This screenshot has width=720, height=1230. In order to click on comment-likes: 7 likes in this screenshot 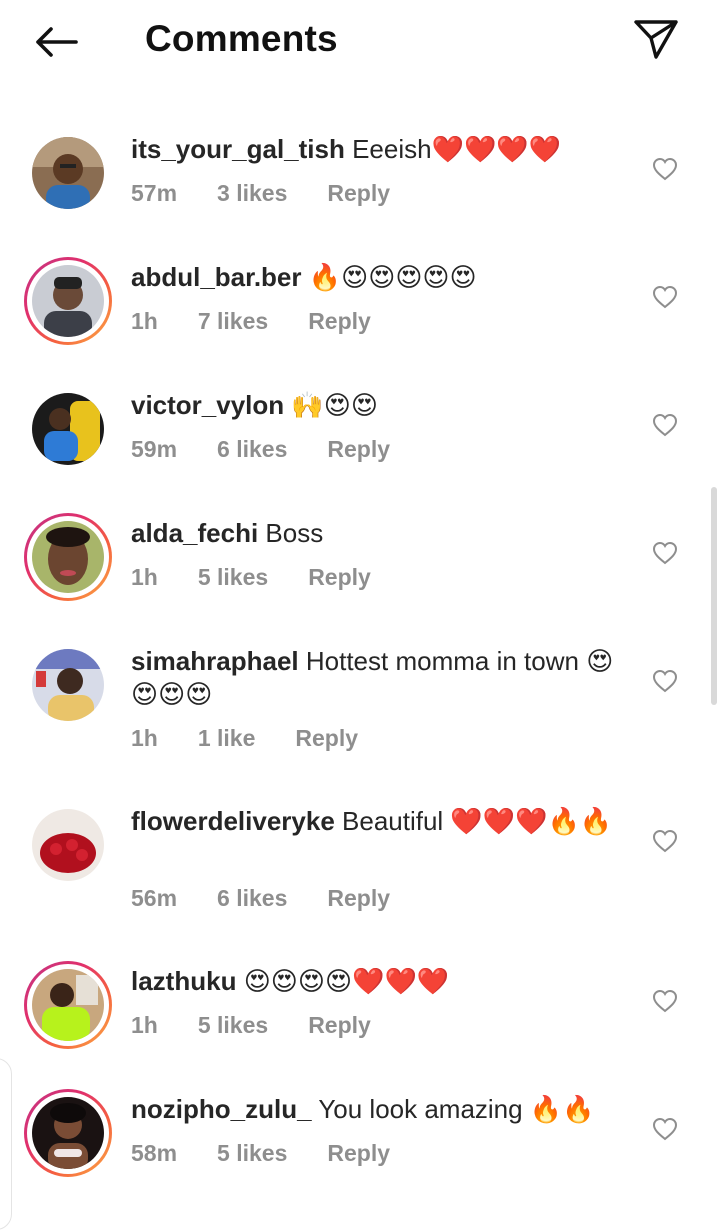, I will do `click(233, 321)`.